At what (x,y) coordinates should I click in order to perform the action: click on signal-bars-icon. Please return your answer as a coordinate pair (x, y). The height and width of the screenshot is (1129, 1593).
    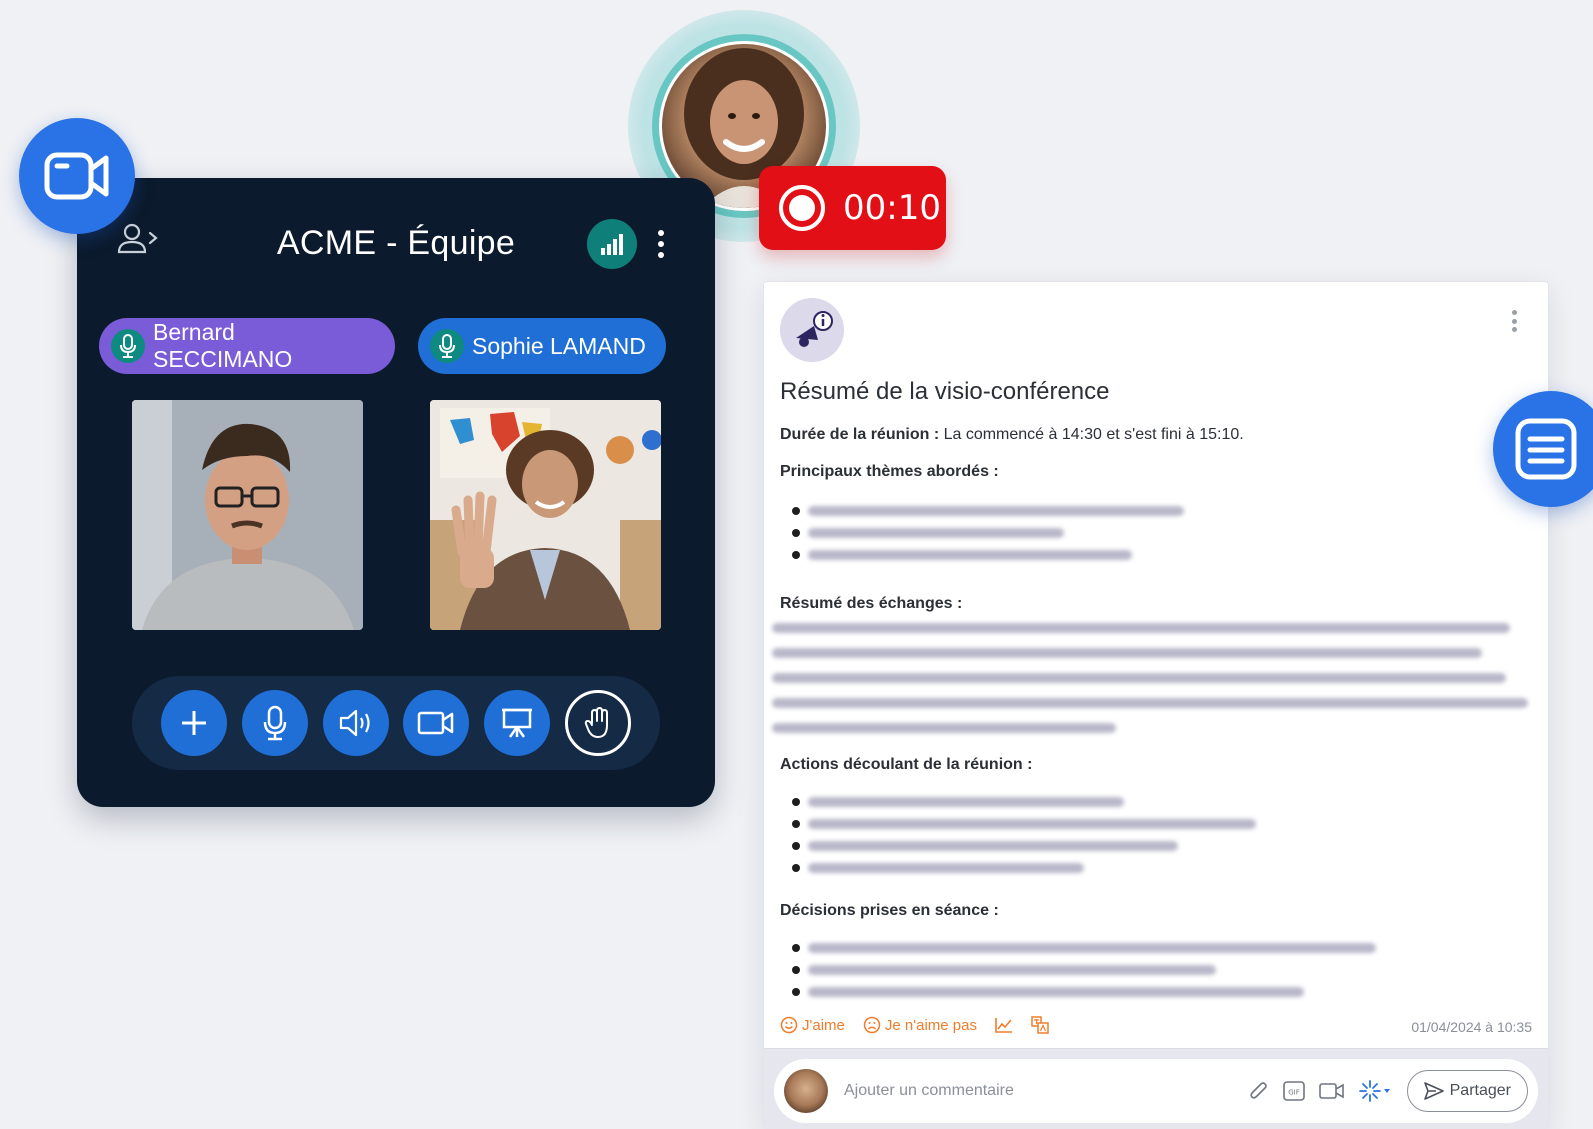
    Looking at the image, I should click on (612, 244).